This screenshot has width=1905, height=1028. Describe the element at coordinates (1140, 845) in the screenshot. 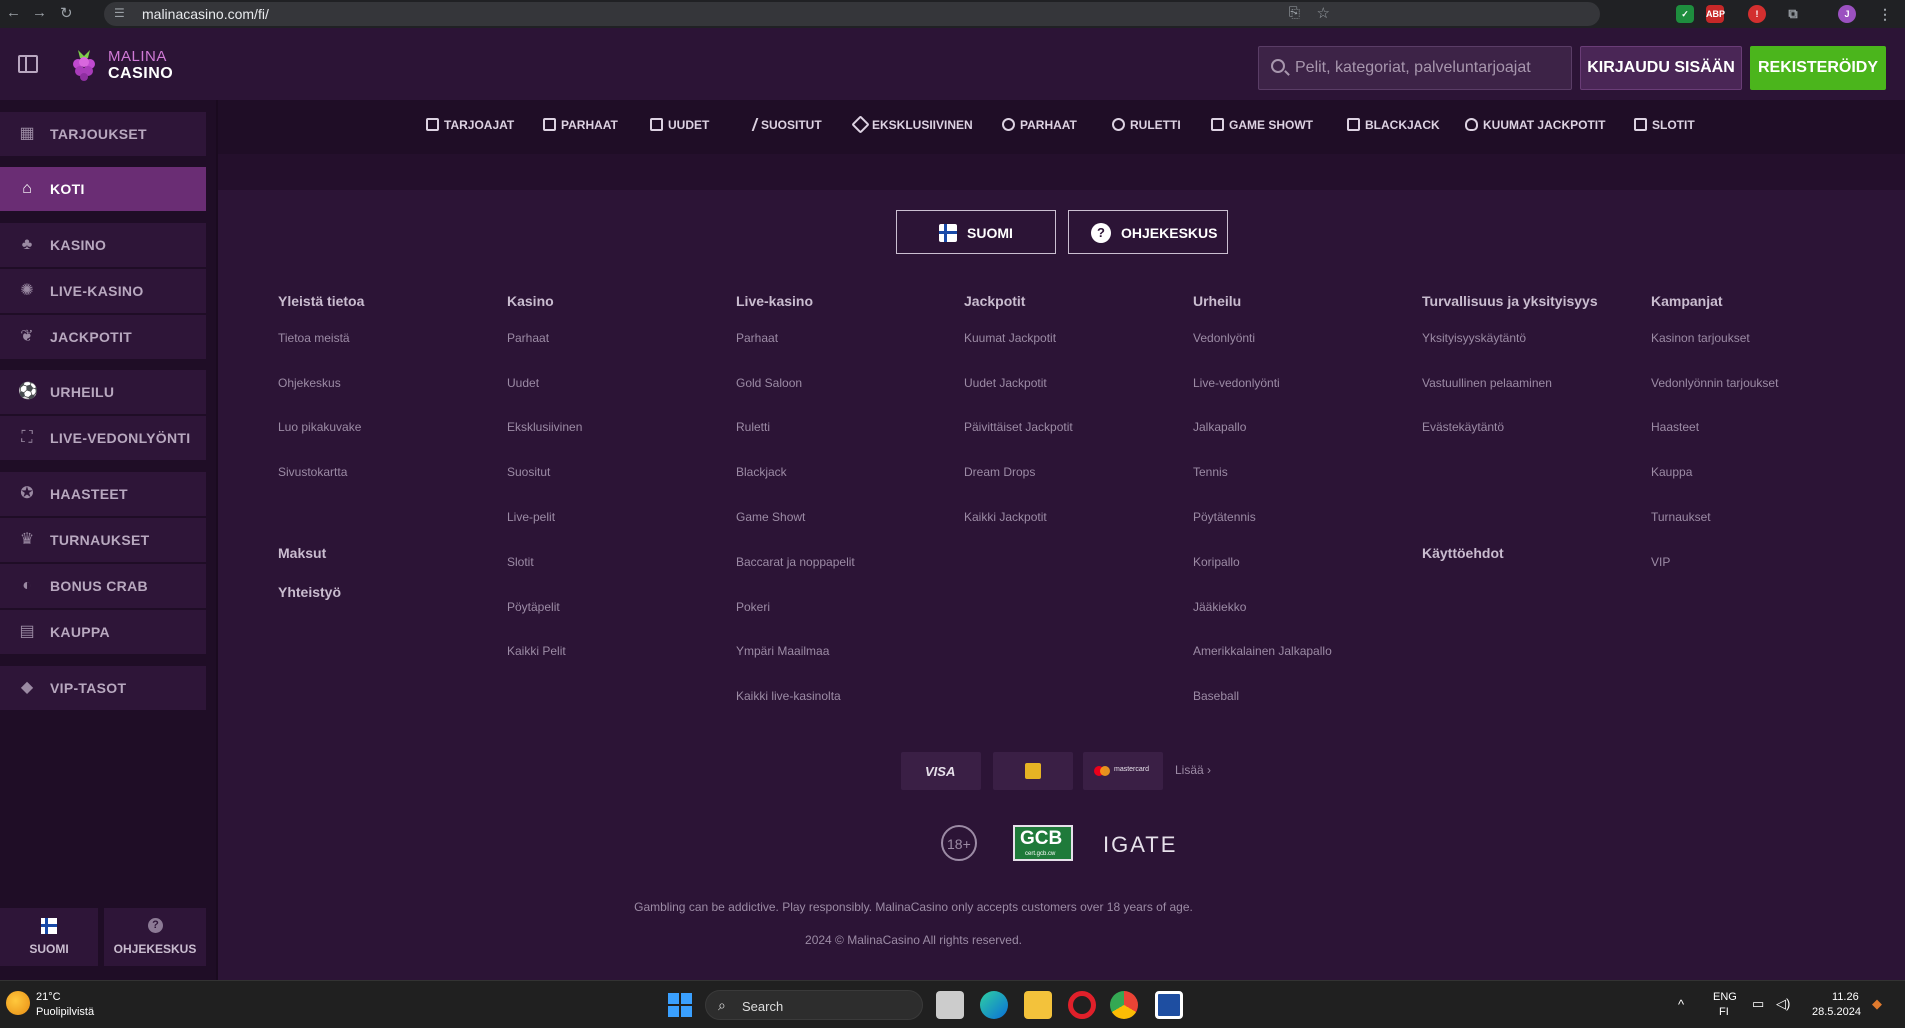

I see `igate-logo: IGATE` at that location.